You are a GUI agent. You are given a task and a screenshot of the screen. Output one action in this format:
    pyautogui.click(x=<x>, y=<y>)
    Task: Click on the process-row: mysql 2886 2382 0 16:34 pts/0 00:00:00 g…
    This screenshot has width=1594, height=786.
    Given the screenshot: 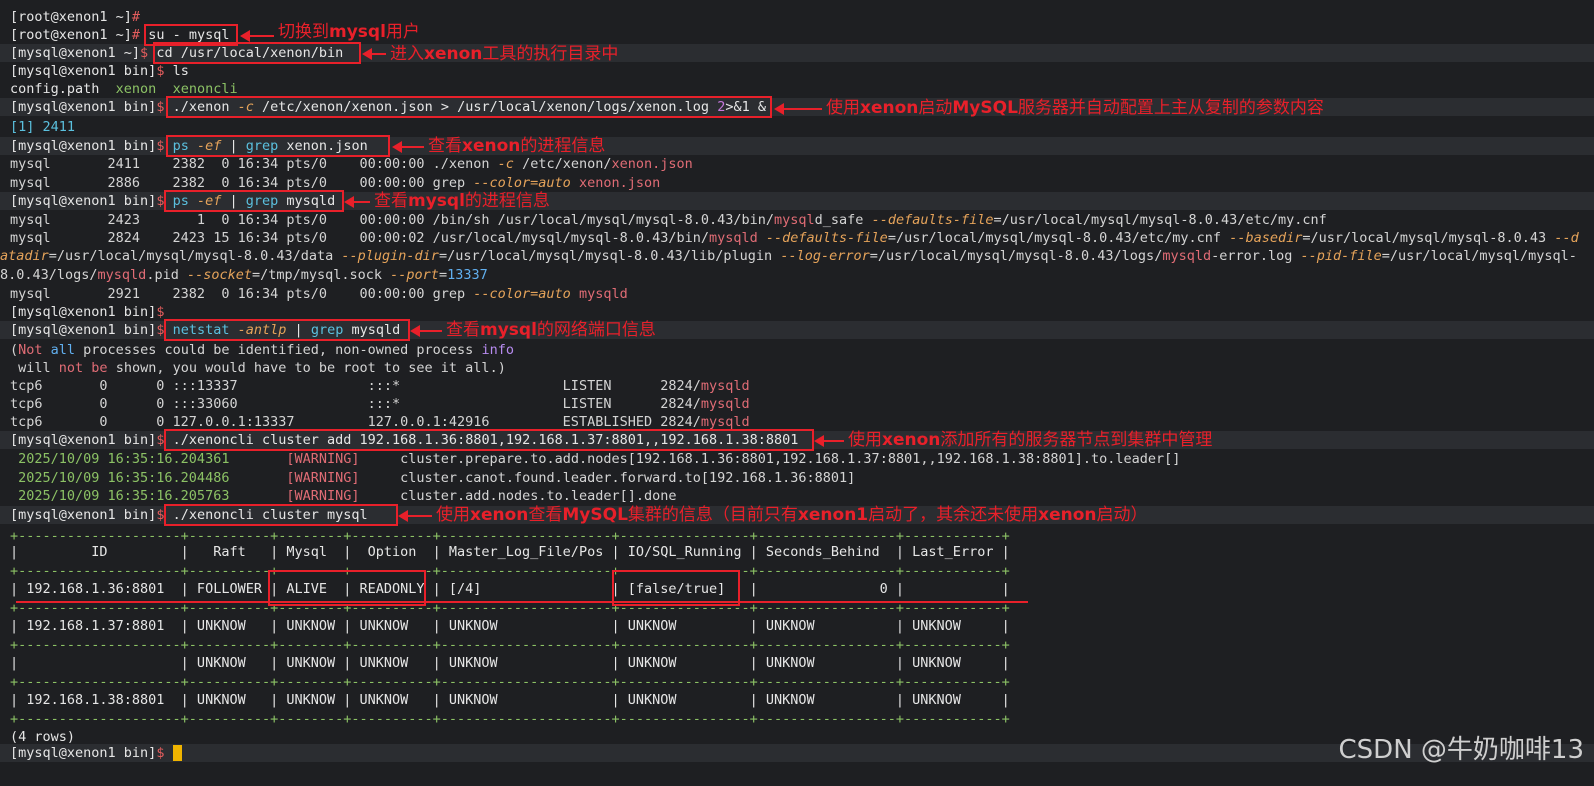 What is the action you would take?
    pyautogui.click(x=242, y=183)
    